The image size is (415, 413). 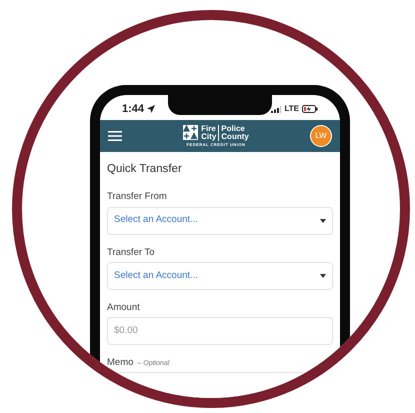 I want to click on menu-icon, so click(x=115, y=136).